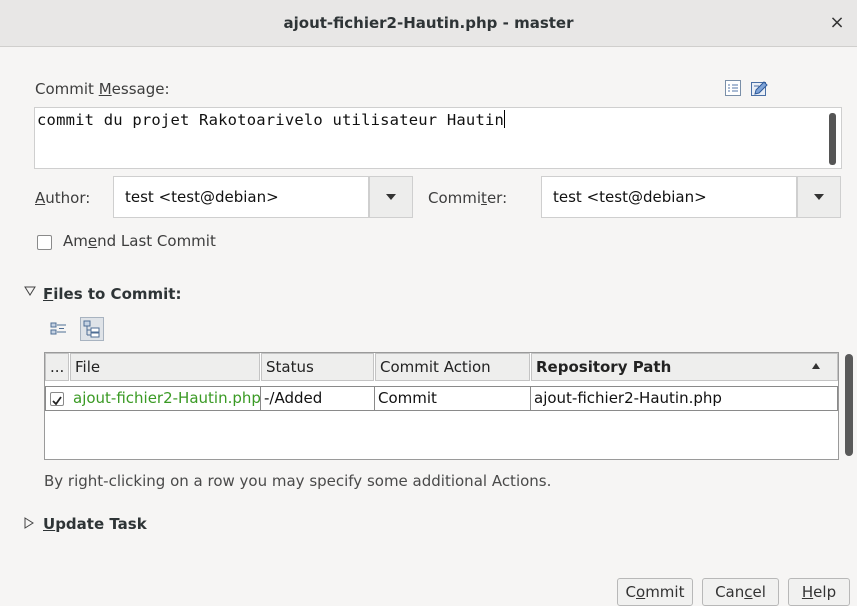 Image resolution: width=857 pixels, height=606 pixels. Describe the element at coordinates (733, 88) in the screenshot. I see `message-template-icon` at that location.